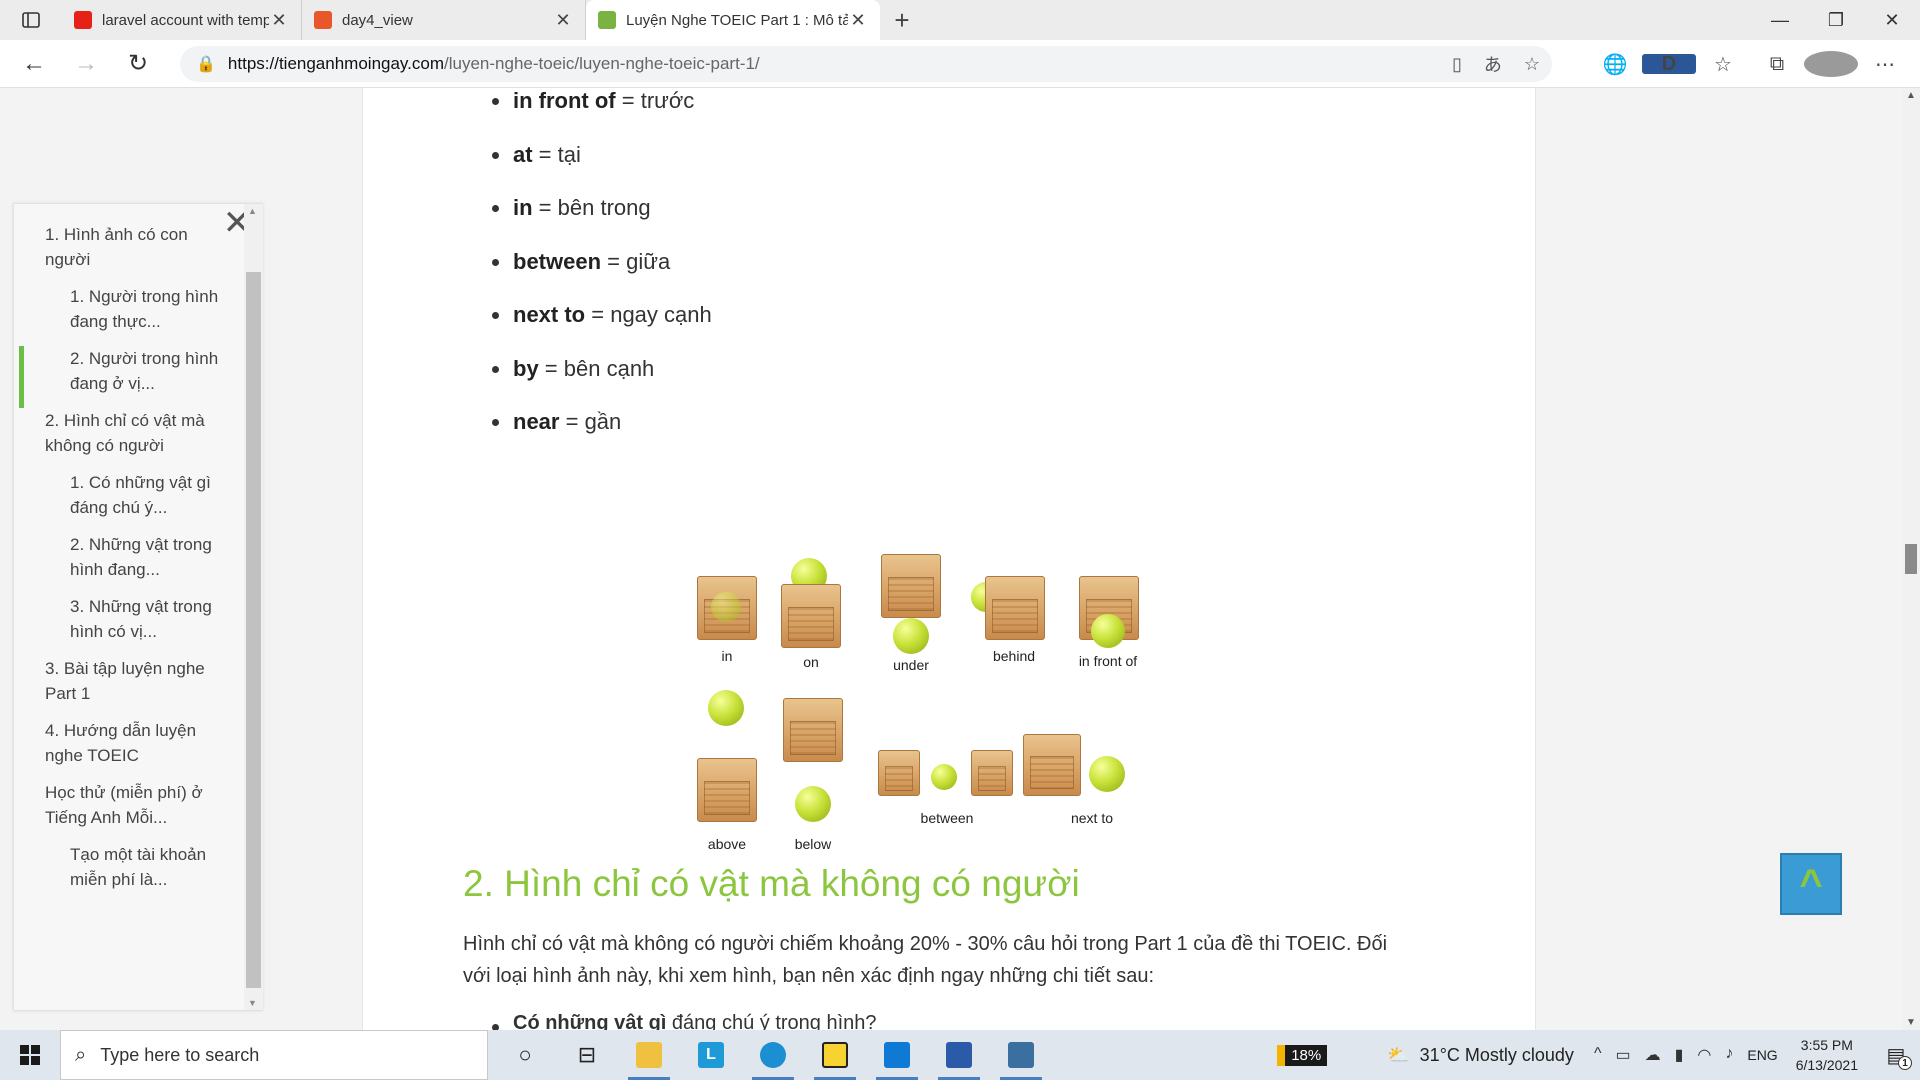 The image size is (1920, 1080). Describe the element at coordinates (1704, 1055) in the screenshot. I see `wifi-icon: ◠` at that location.